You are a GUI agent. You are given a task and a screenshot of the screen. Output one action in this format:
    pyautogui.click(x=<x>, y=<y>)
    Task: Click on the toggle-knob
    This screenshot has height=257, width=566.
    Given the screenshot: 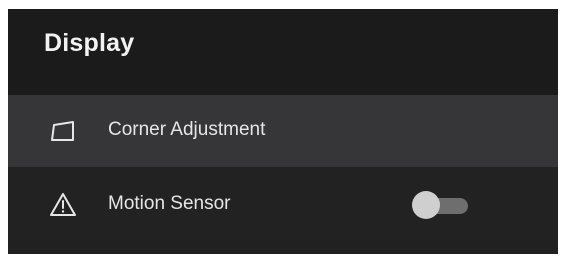 What is the action you would take?
    pyautogui.click(x=426, y=205)
    